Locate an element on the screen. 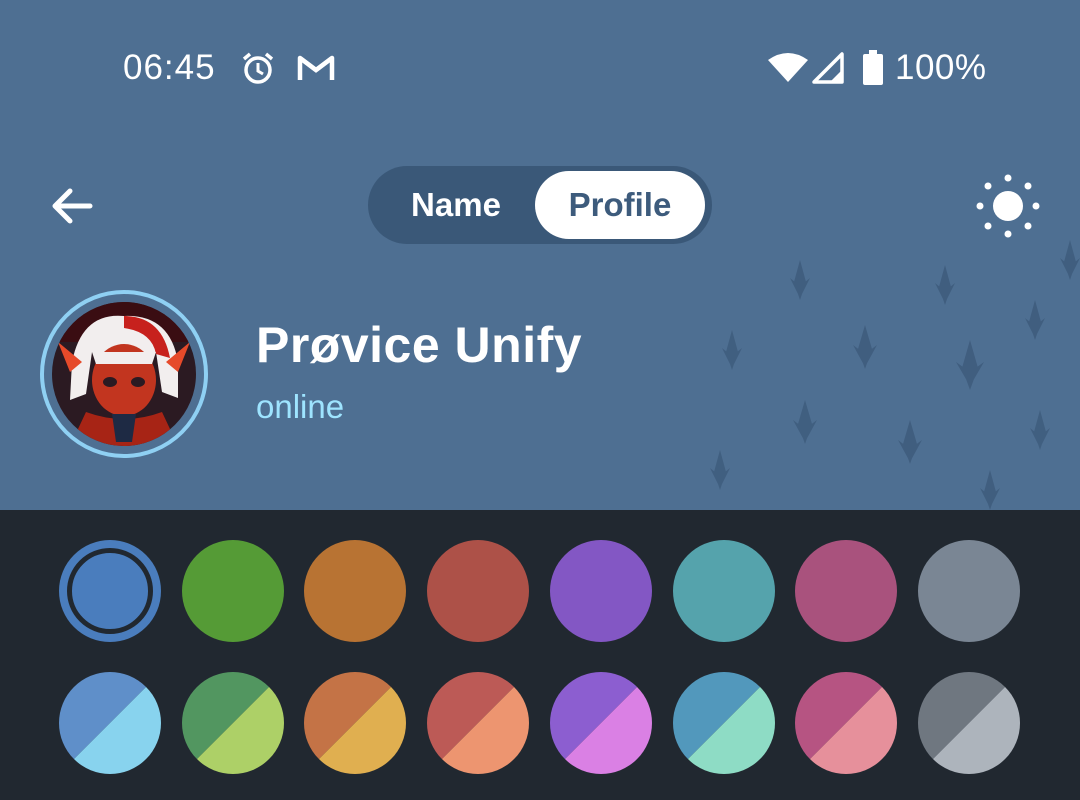 The image size is (1080, 800). name-profile-toggle: Name Profile is located at coordinates (540, 205).